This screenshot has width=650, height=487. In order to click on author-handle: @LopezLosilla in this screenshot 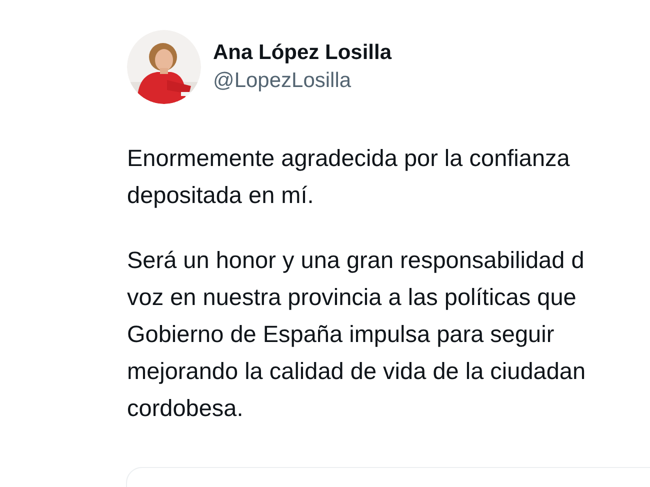, I will do `click(302, 81)`.